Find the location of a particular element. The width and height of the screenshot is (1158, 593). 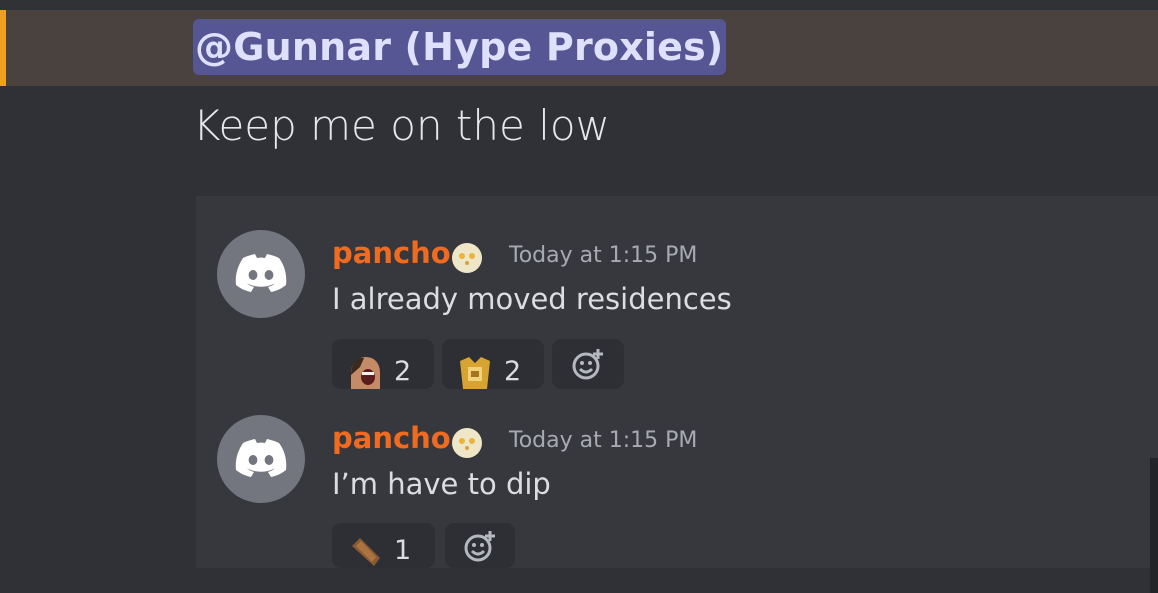

message-text: I’m have to dip is located at coordinates (441, 484).